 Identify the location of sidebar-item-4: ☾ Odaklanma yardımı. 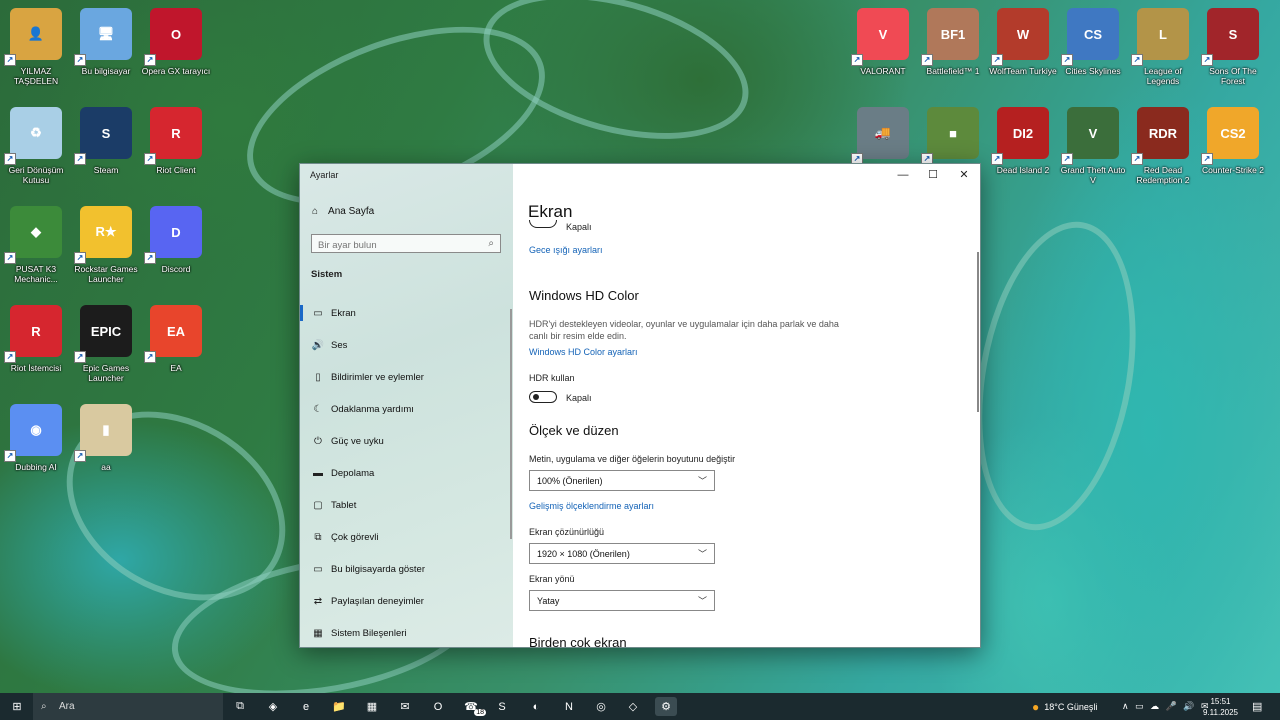
(406, 409).